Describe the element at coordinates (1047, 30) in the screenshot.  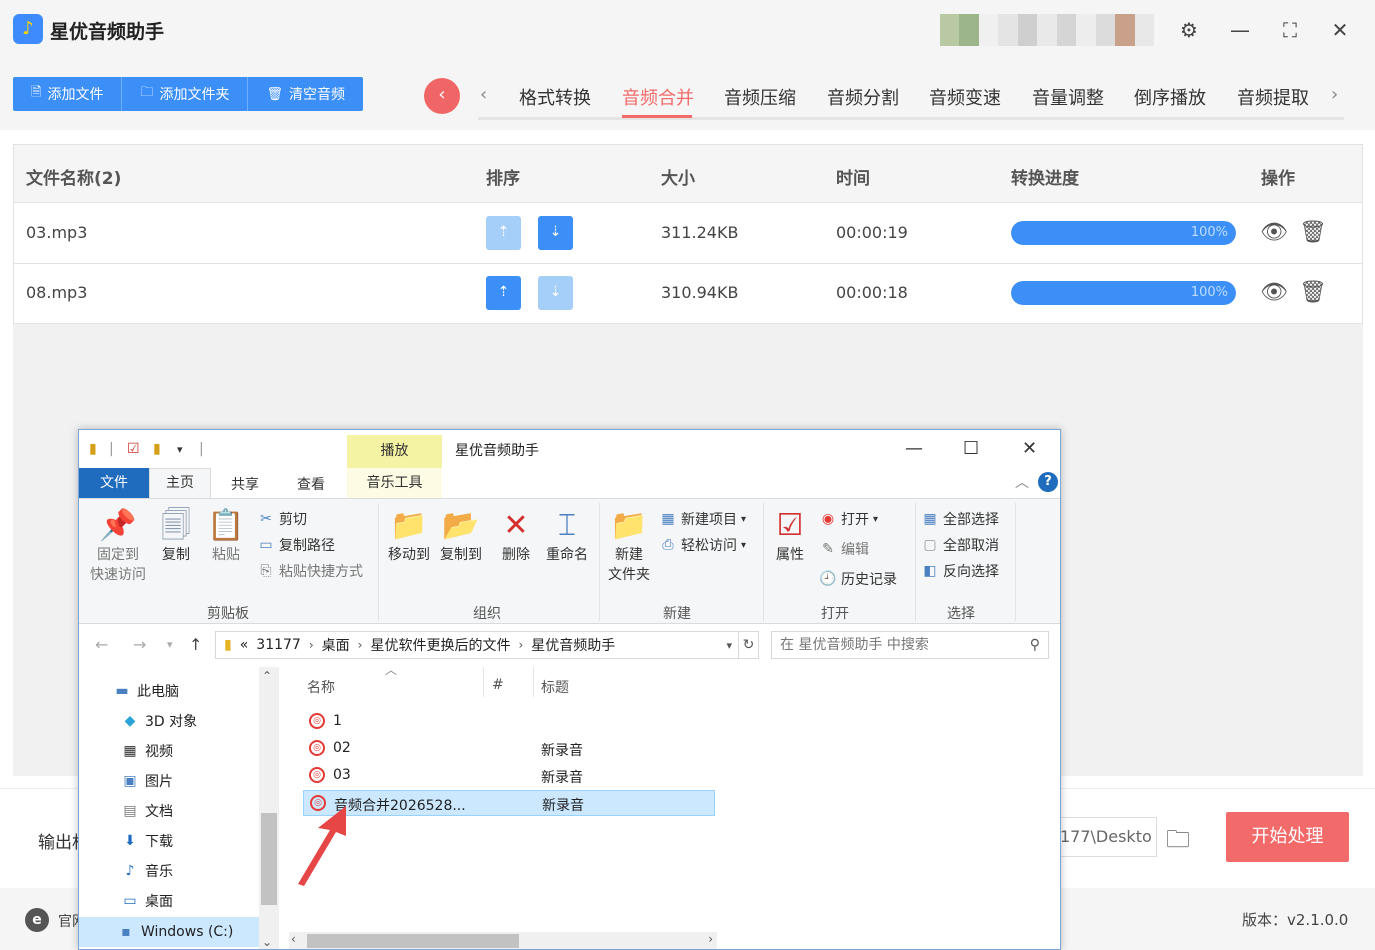
I see `user-avatar` at that location.